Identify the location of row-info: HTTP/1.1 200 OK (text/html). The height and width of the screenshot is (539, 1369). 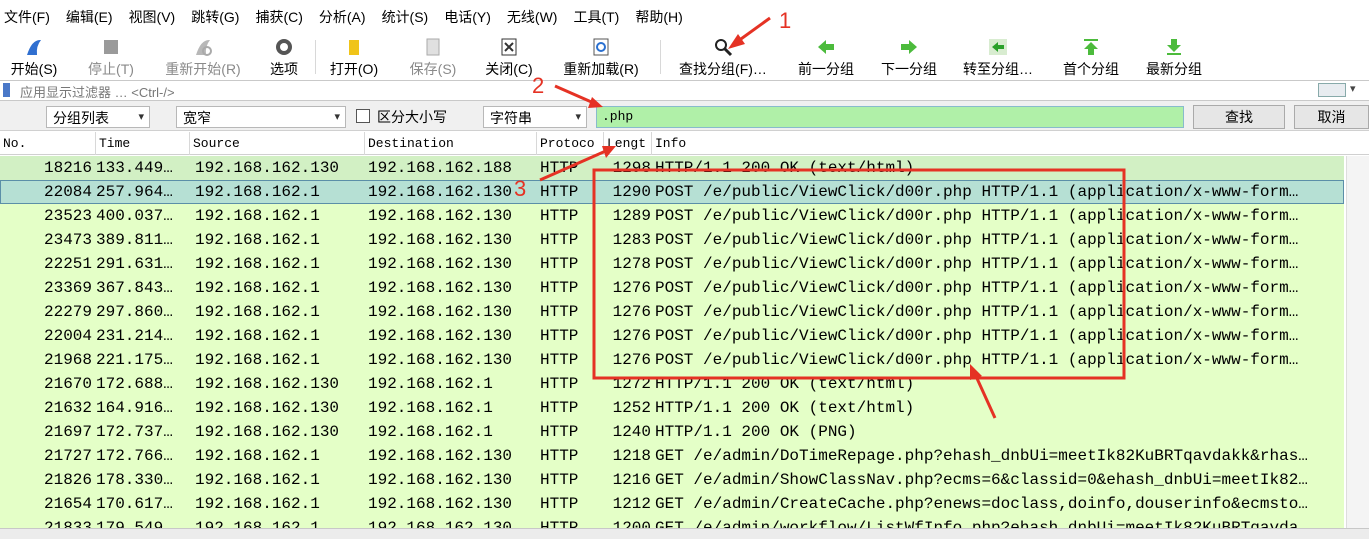
(785, 168).